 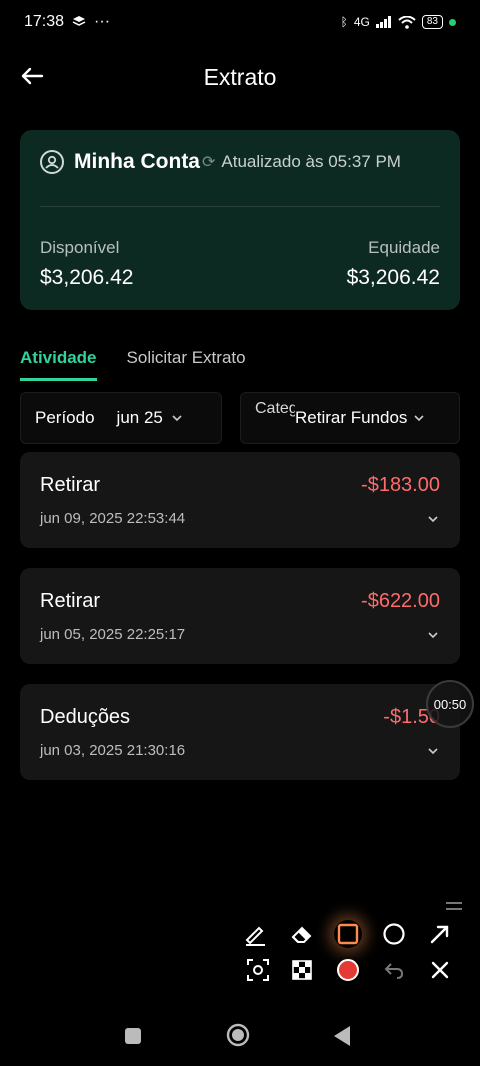 I want to click on transaction-date: jun 05, 2025 22:25:17, so click(x=113, y=634).